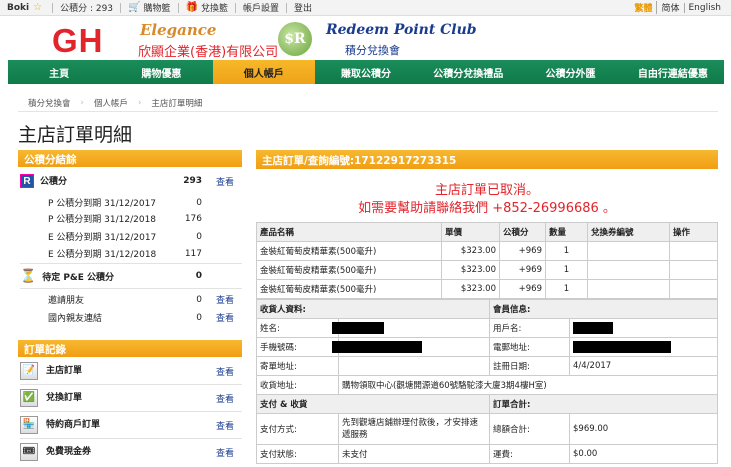 The height and width of the screenshot is (467, 731). I want to click on page-title: 主店訂單明細, so click(75, 135).